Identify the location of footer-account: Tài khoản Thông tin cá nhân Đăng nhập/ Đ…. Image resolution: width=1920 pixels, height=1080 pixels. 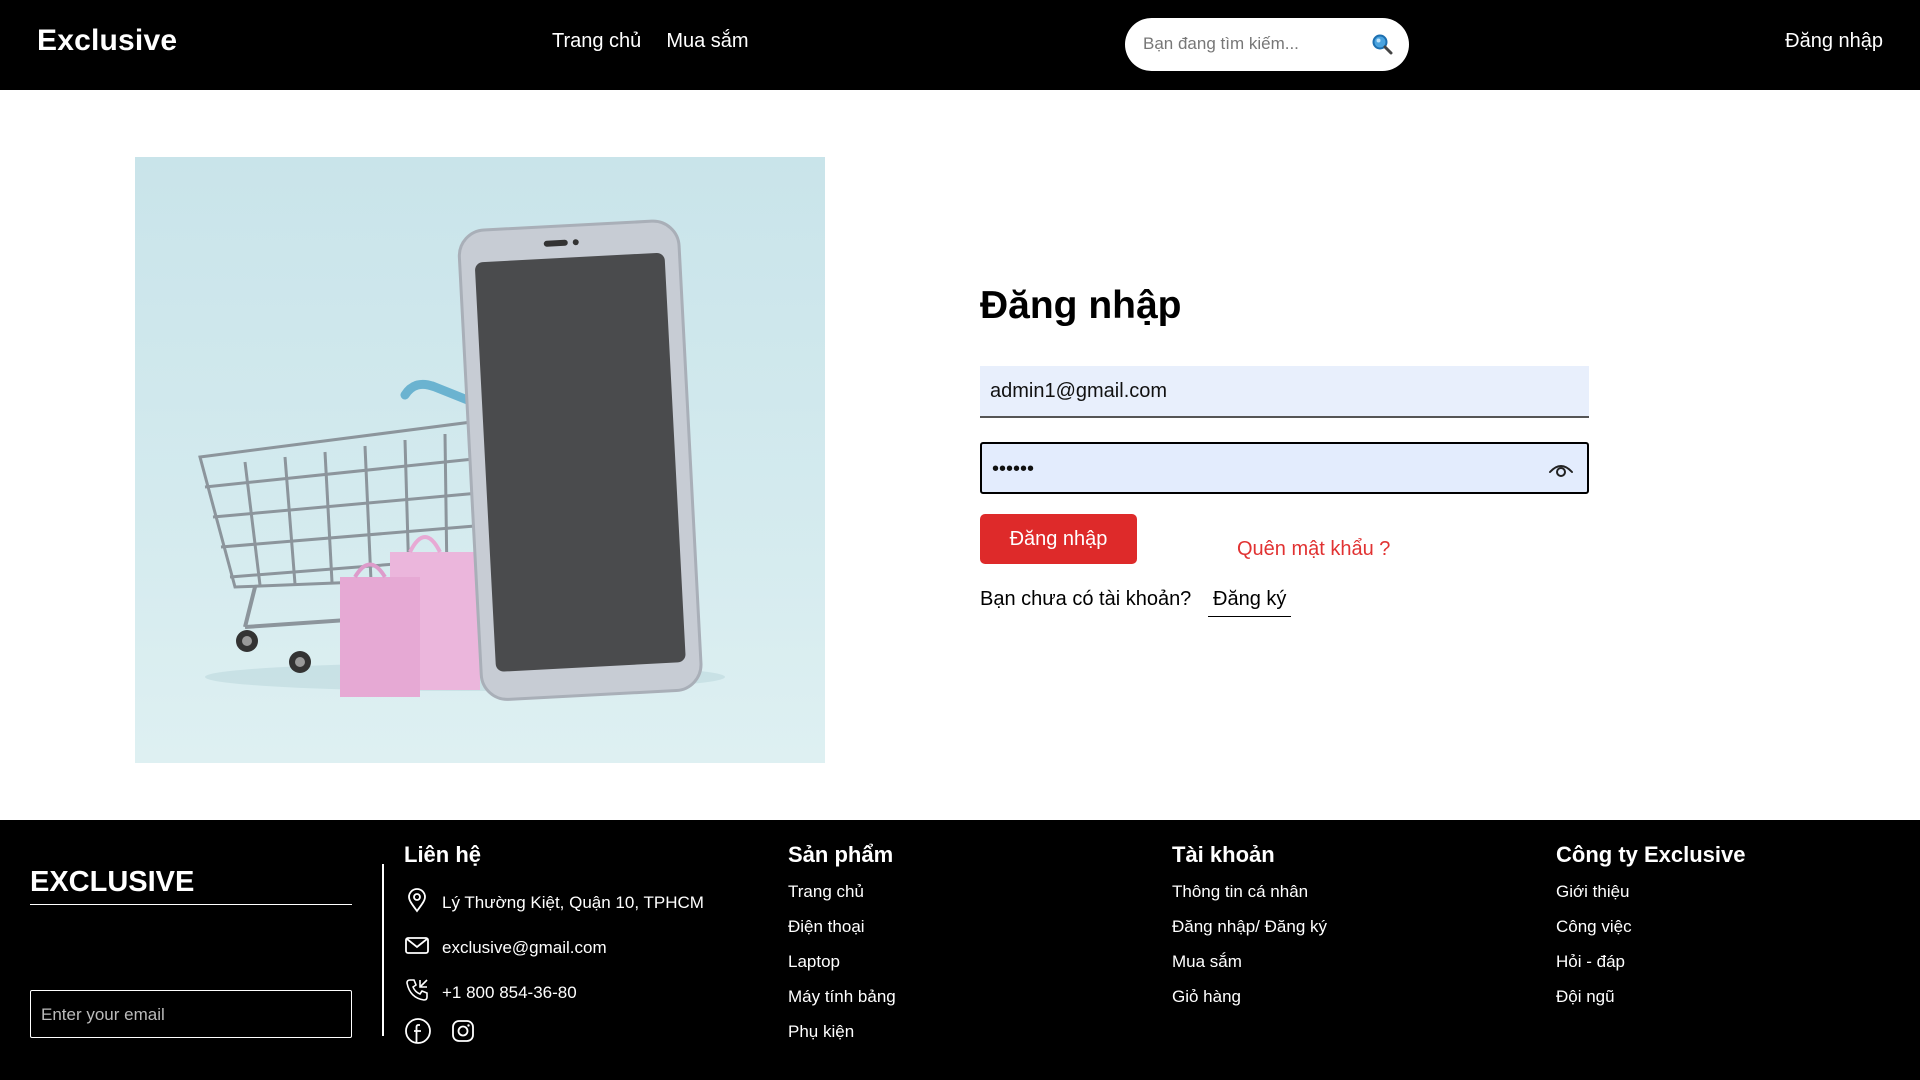
(1249, 931).